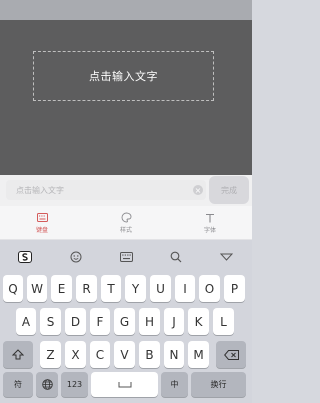 This screenshot has width=320, height=403. I want to click on tab-keyboard: 键盘, so click(42, 222).